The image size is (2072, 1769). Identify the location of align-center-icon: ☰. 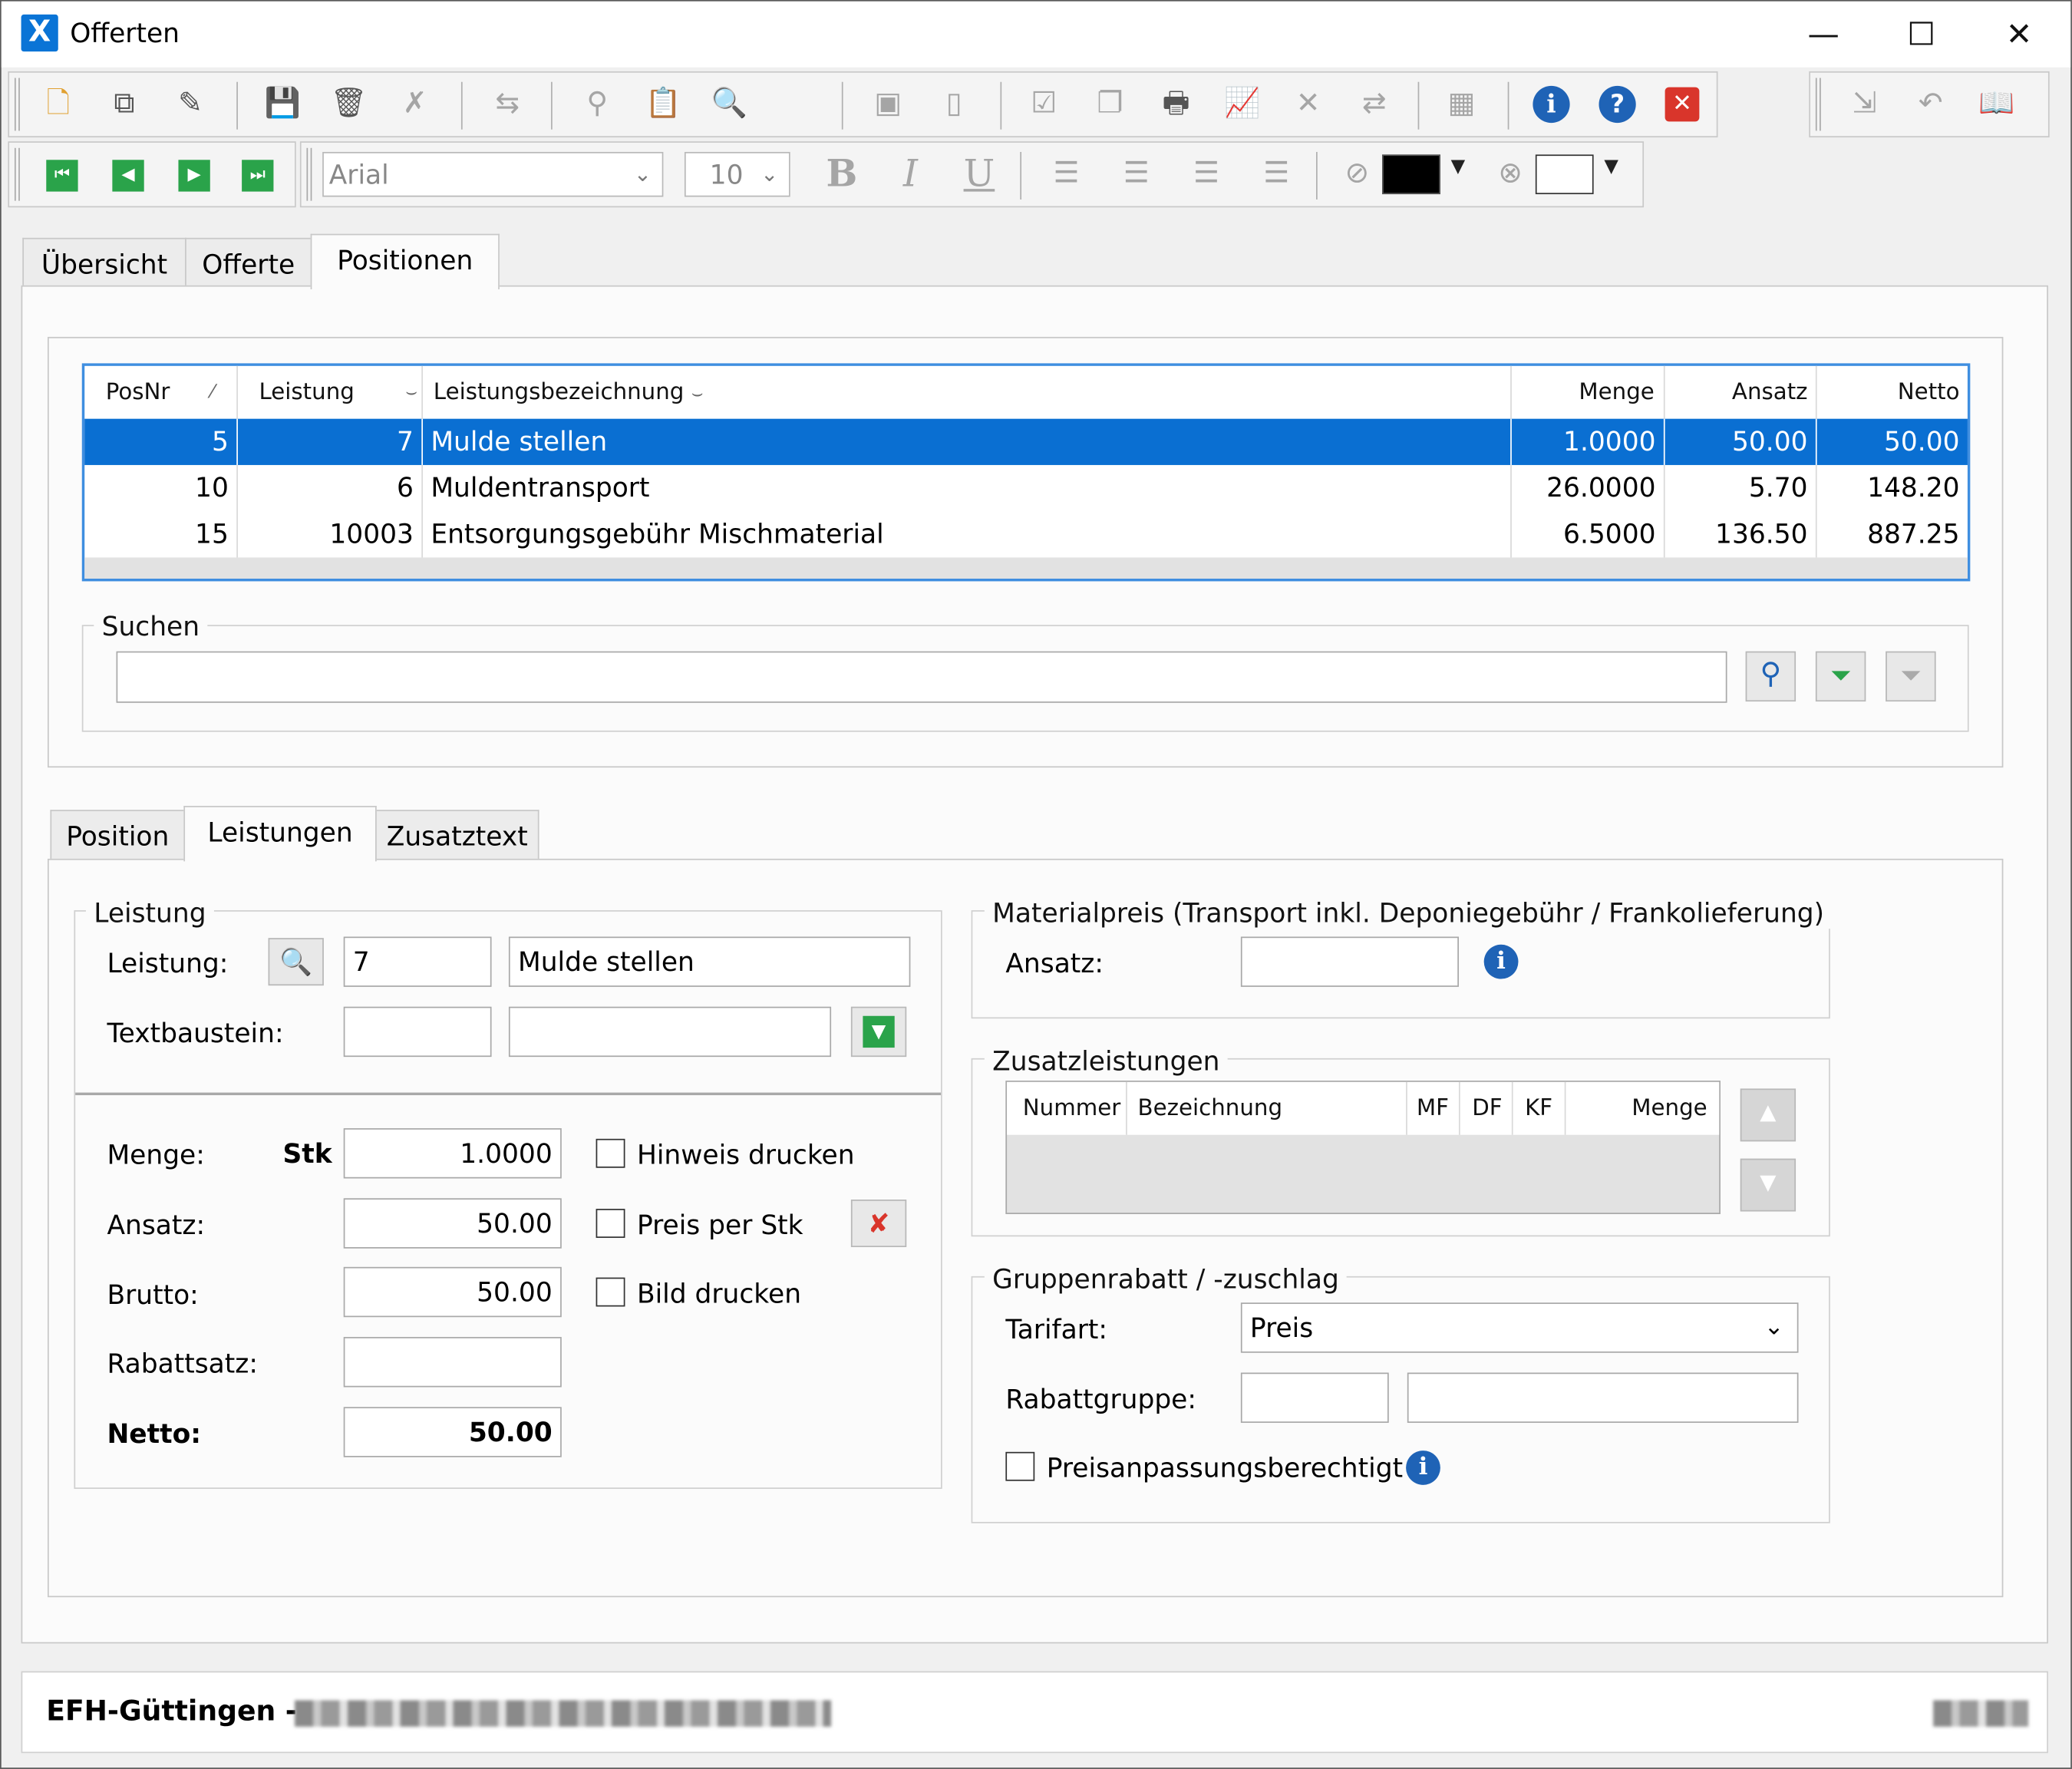
(1137, 174).